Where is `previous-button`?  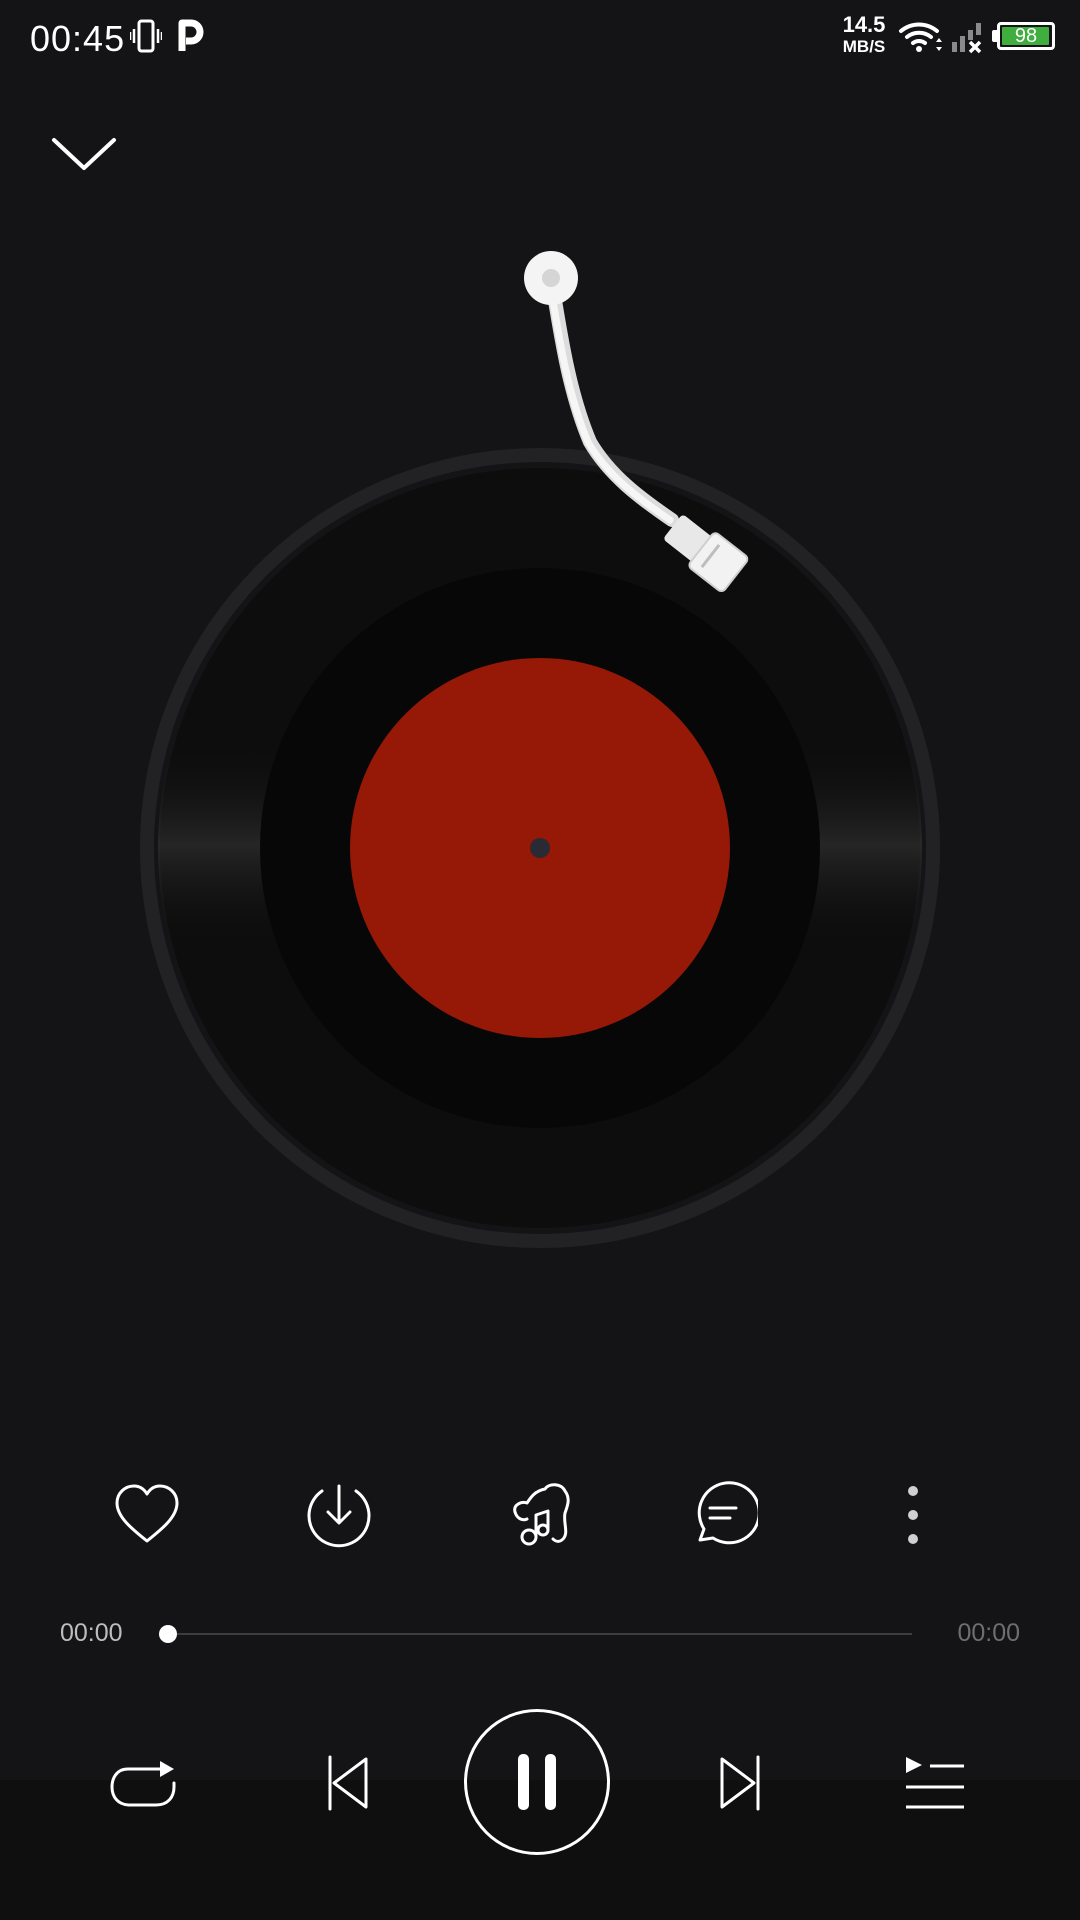 previous-button is located at coordinates (346, 1783).